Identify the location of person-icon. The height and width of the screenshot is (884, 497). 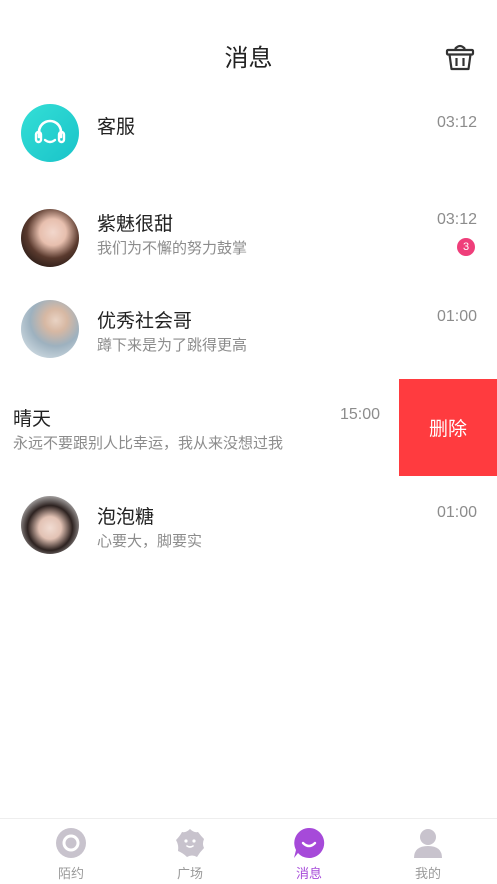
(428, 843).